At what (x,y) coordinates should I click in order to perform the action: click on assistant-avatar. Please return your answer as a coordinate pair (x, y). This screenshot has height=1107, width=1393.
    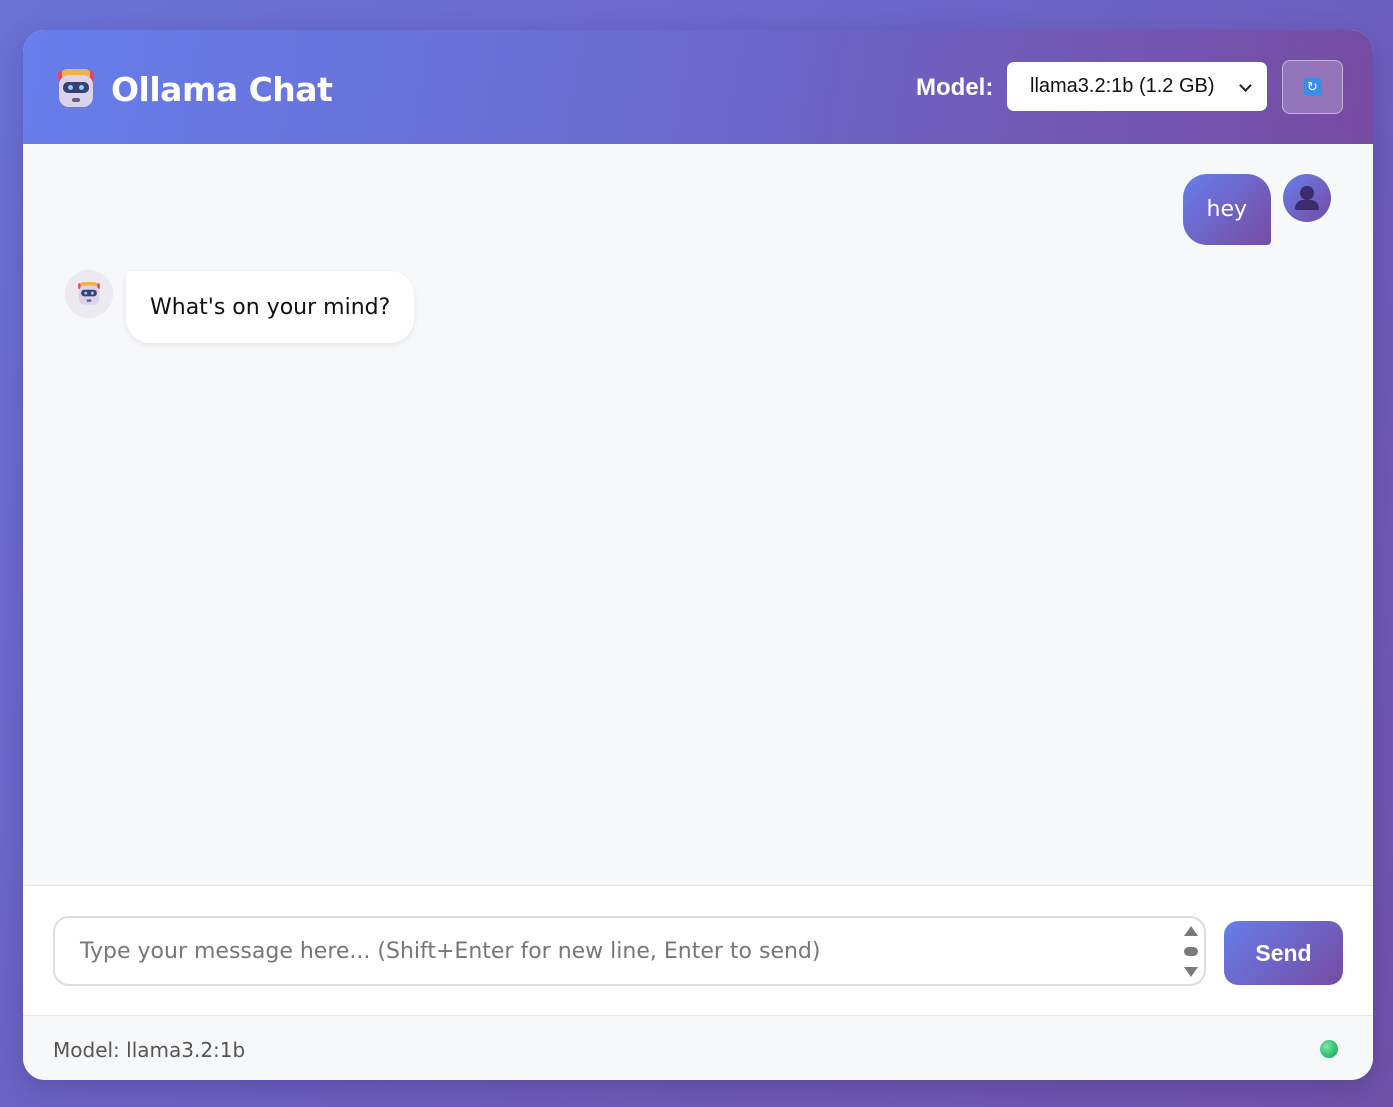
    Looking at the image, I should click on (89, 294).